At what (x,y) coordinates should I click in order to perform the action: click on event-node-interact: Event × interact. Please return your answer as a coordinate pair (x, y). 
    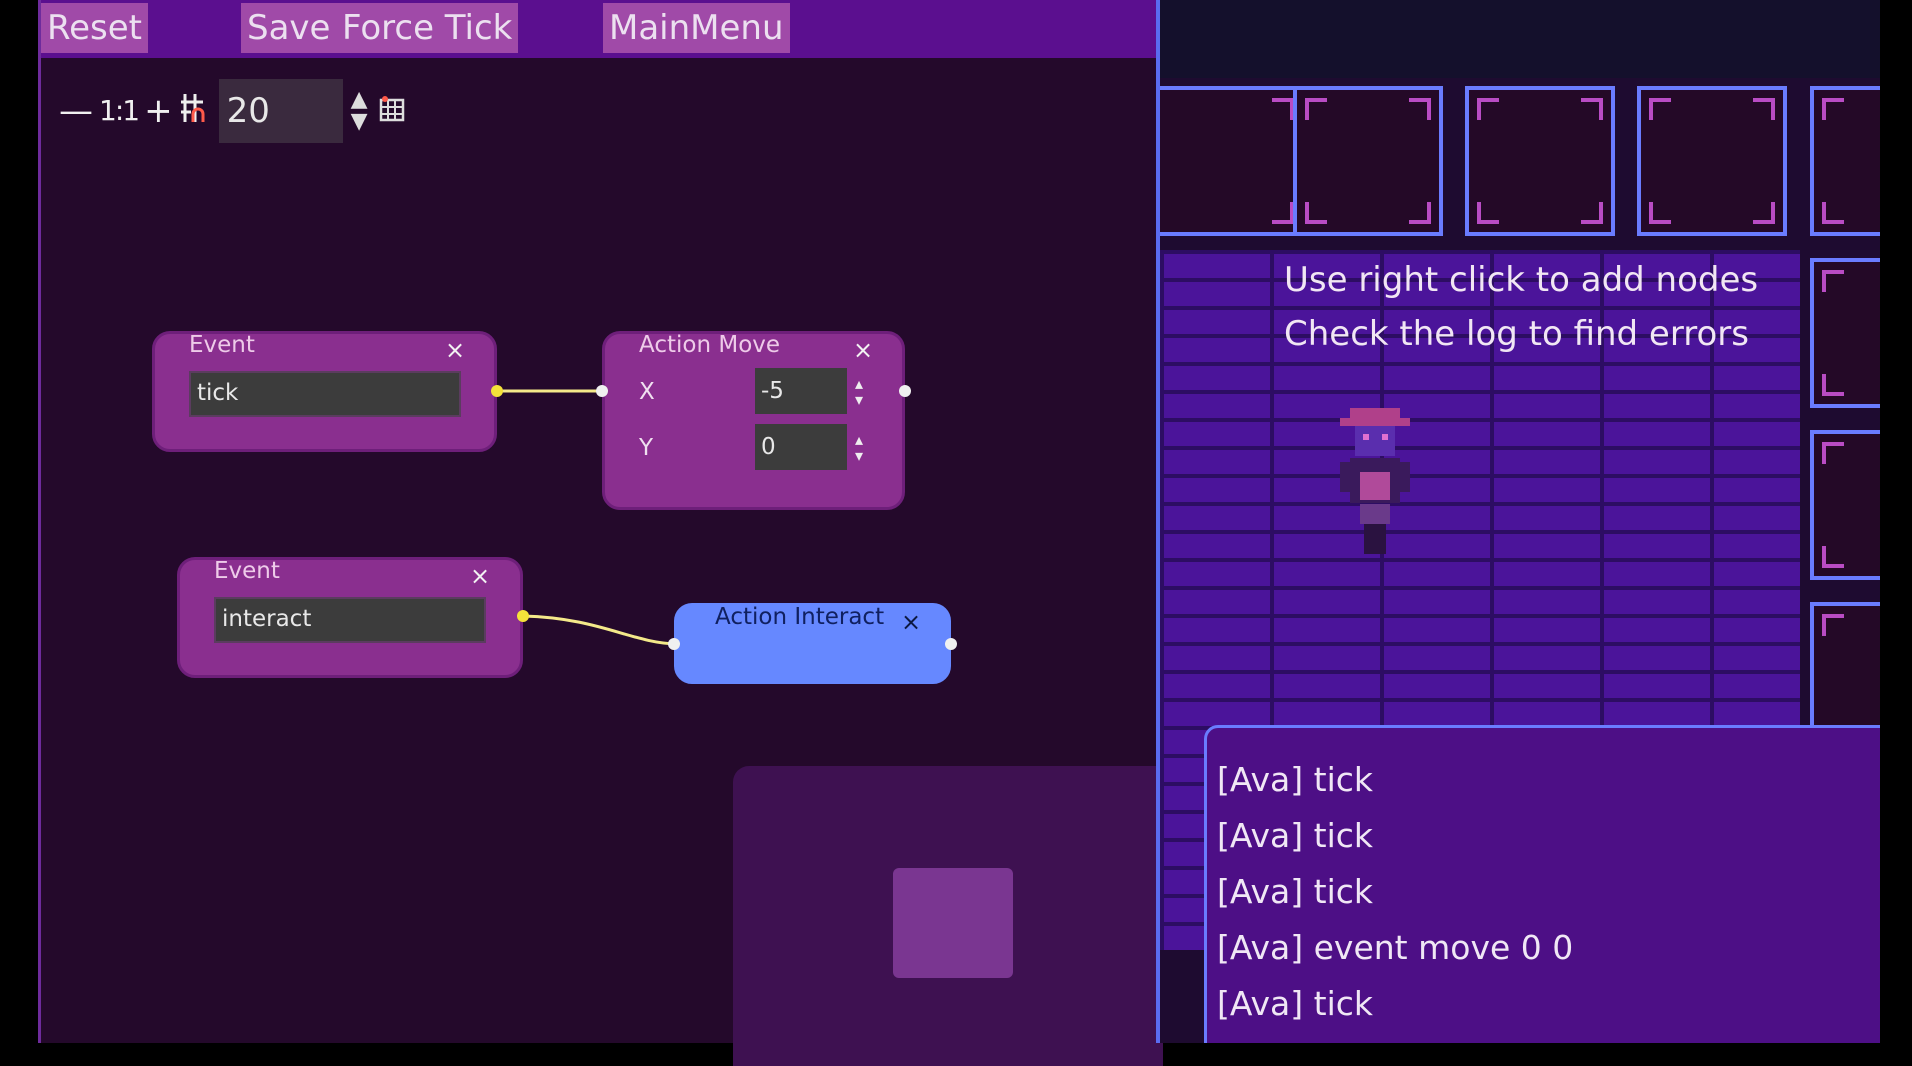
    Looking at the image, I should click on (350, 617).